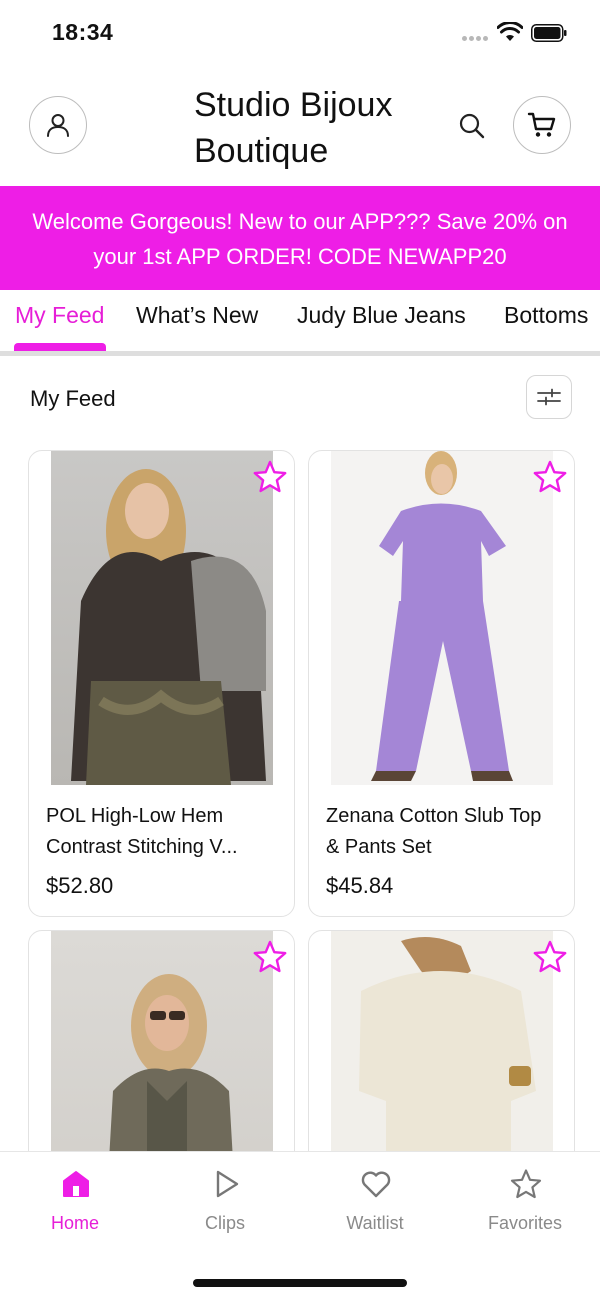 The height and width of the screenshot is (1299, 600). What do you see at coordinates (73, 398) in the screenshot?
I see `feed-title: My Feed` at bounding box center [73, 398].